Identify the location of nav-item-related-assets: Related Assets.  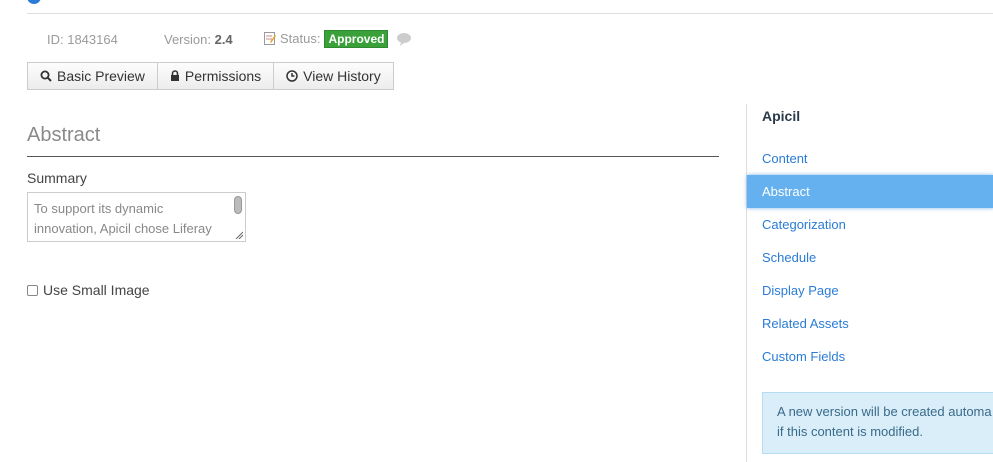
(870, 323).